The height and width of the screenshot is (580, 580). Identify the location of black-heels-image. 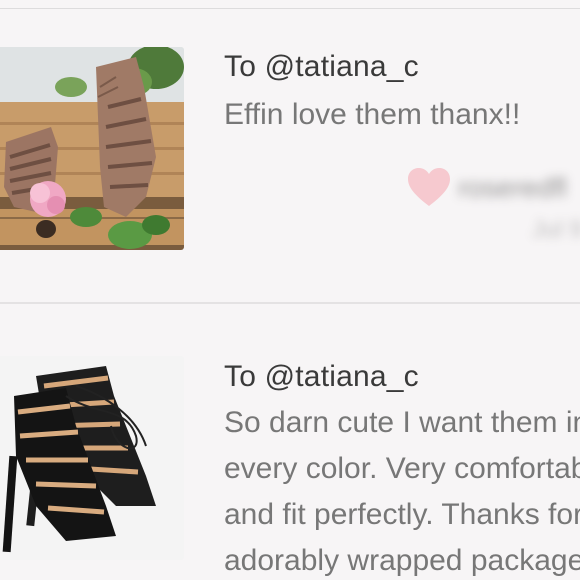
(92, 458).